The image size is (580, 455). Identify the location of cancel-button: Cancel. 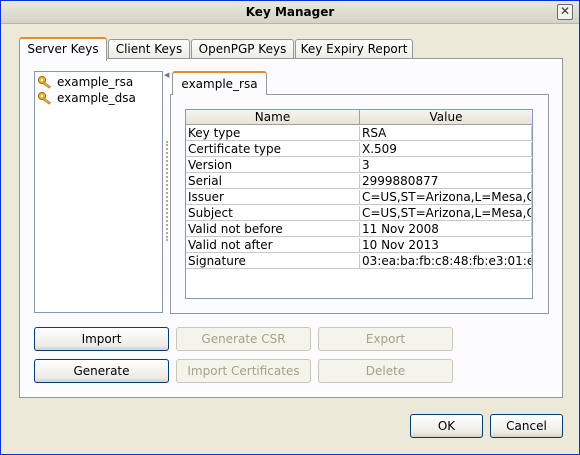
(526, 426).